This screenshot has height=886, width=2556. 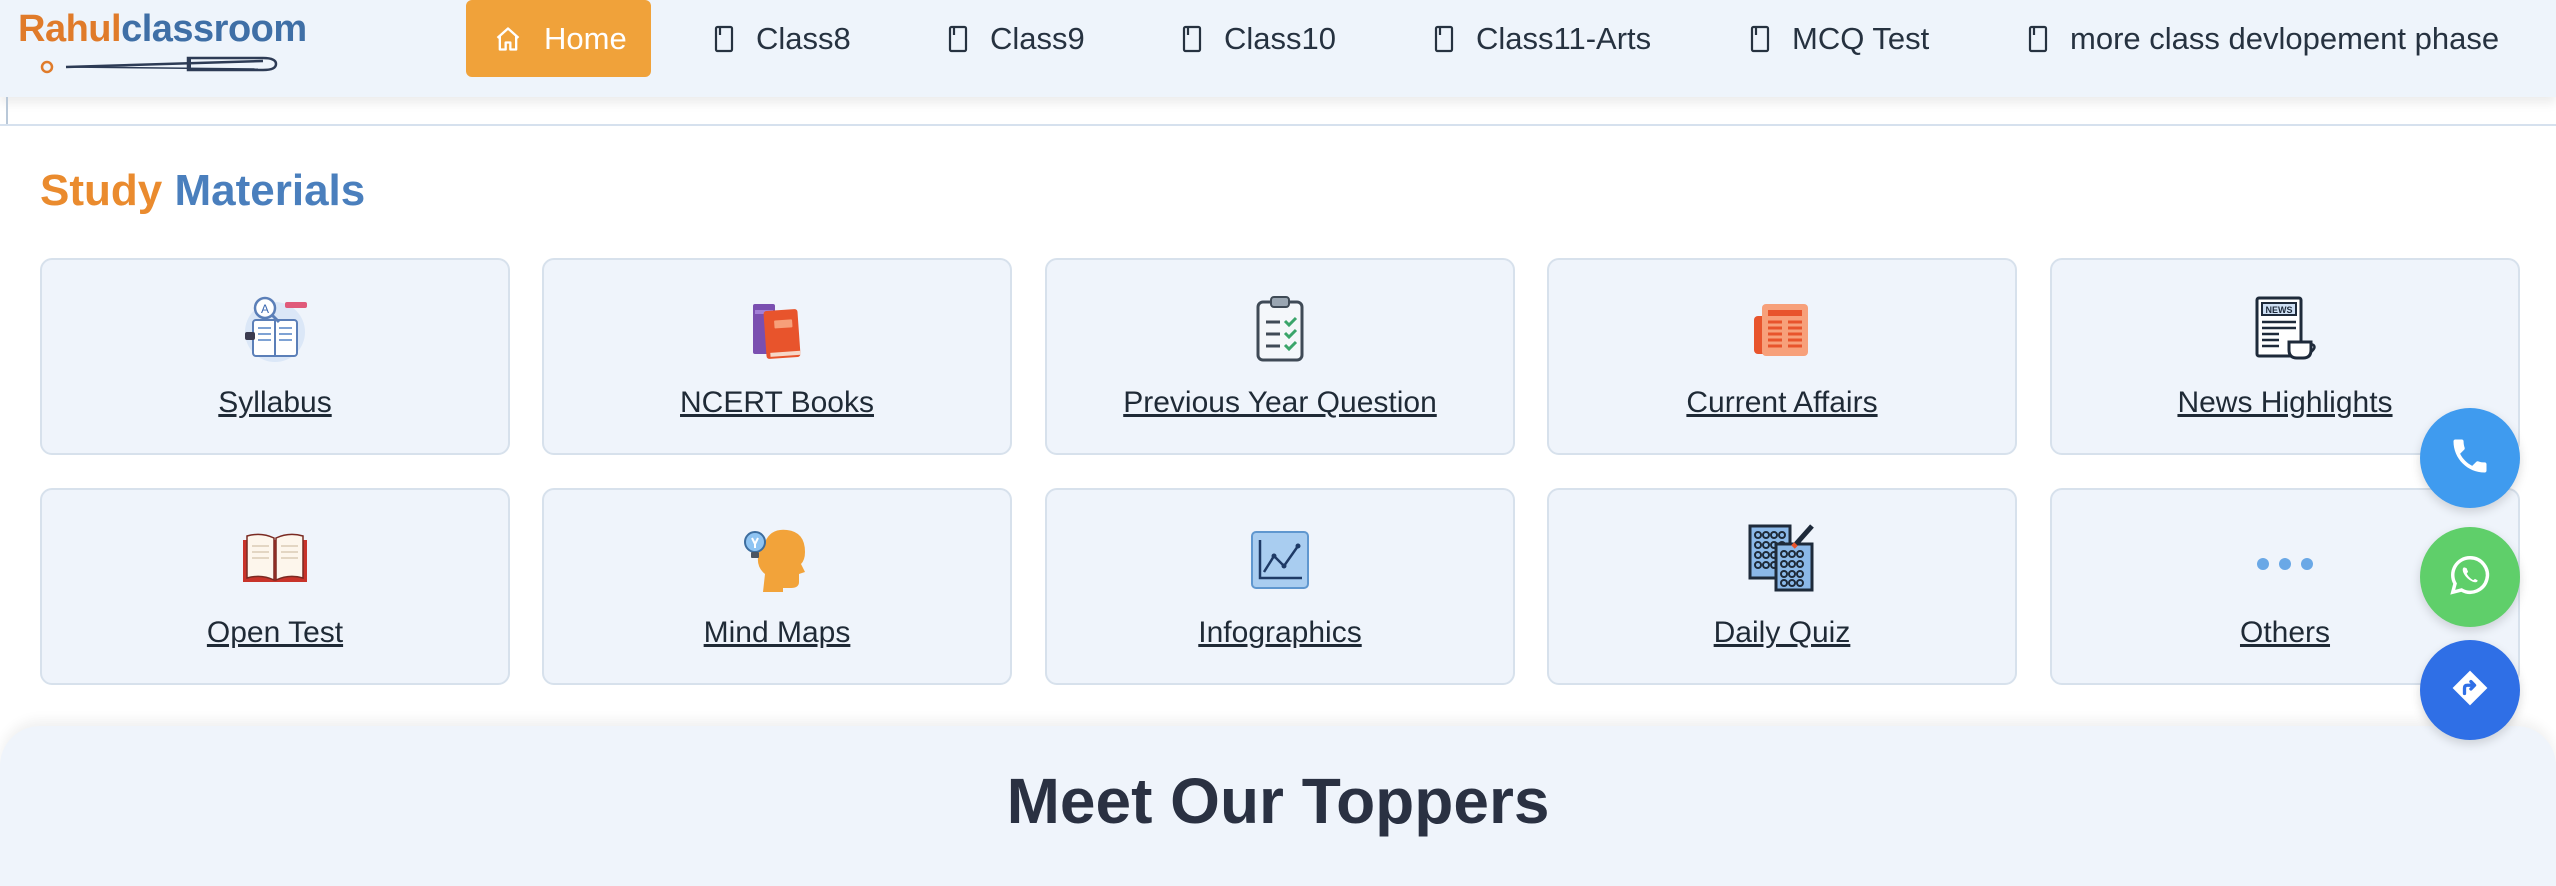 I want to click on newspaper-icon, so click(x=1782, y=328).